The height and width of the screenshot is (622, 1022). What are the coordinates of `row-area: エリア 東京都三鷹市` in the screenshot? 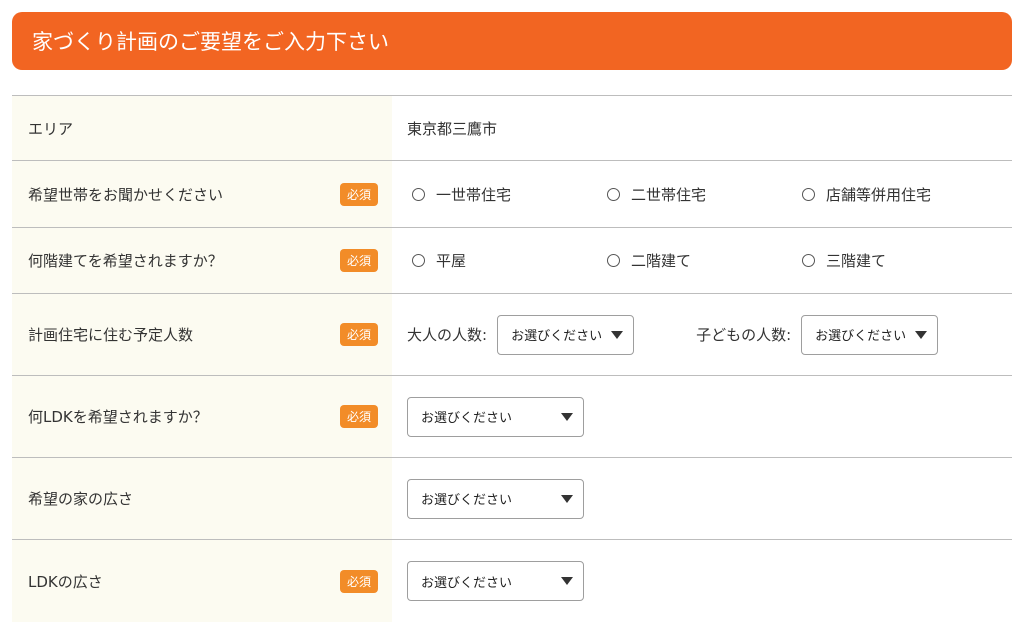 It's located at (512, 128).